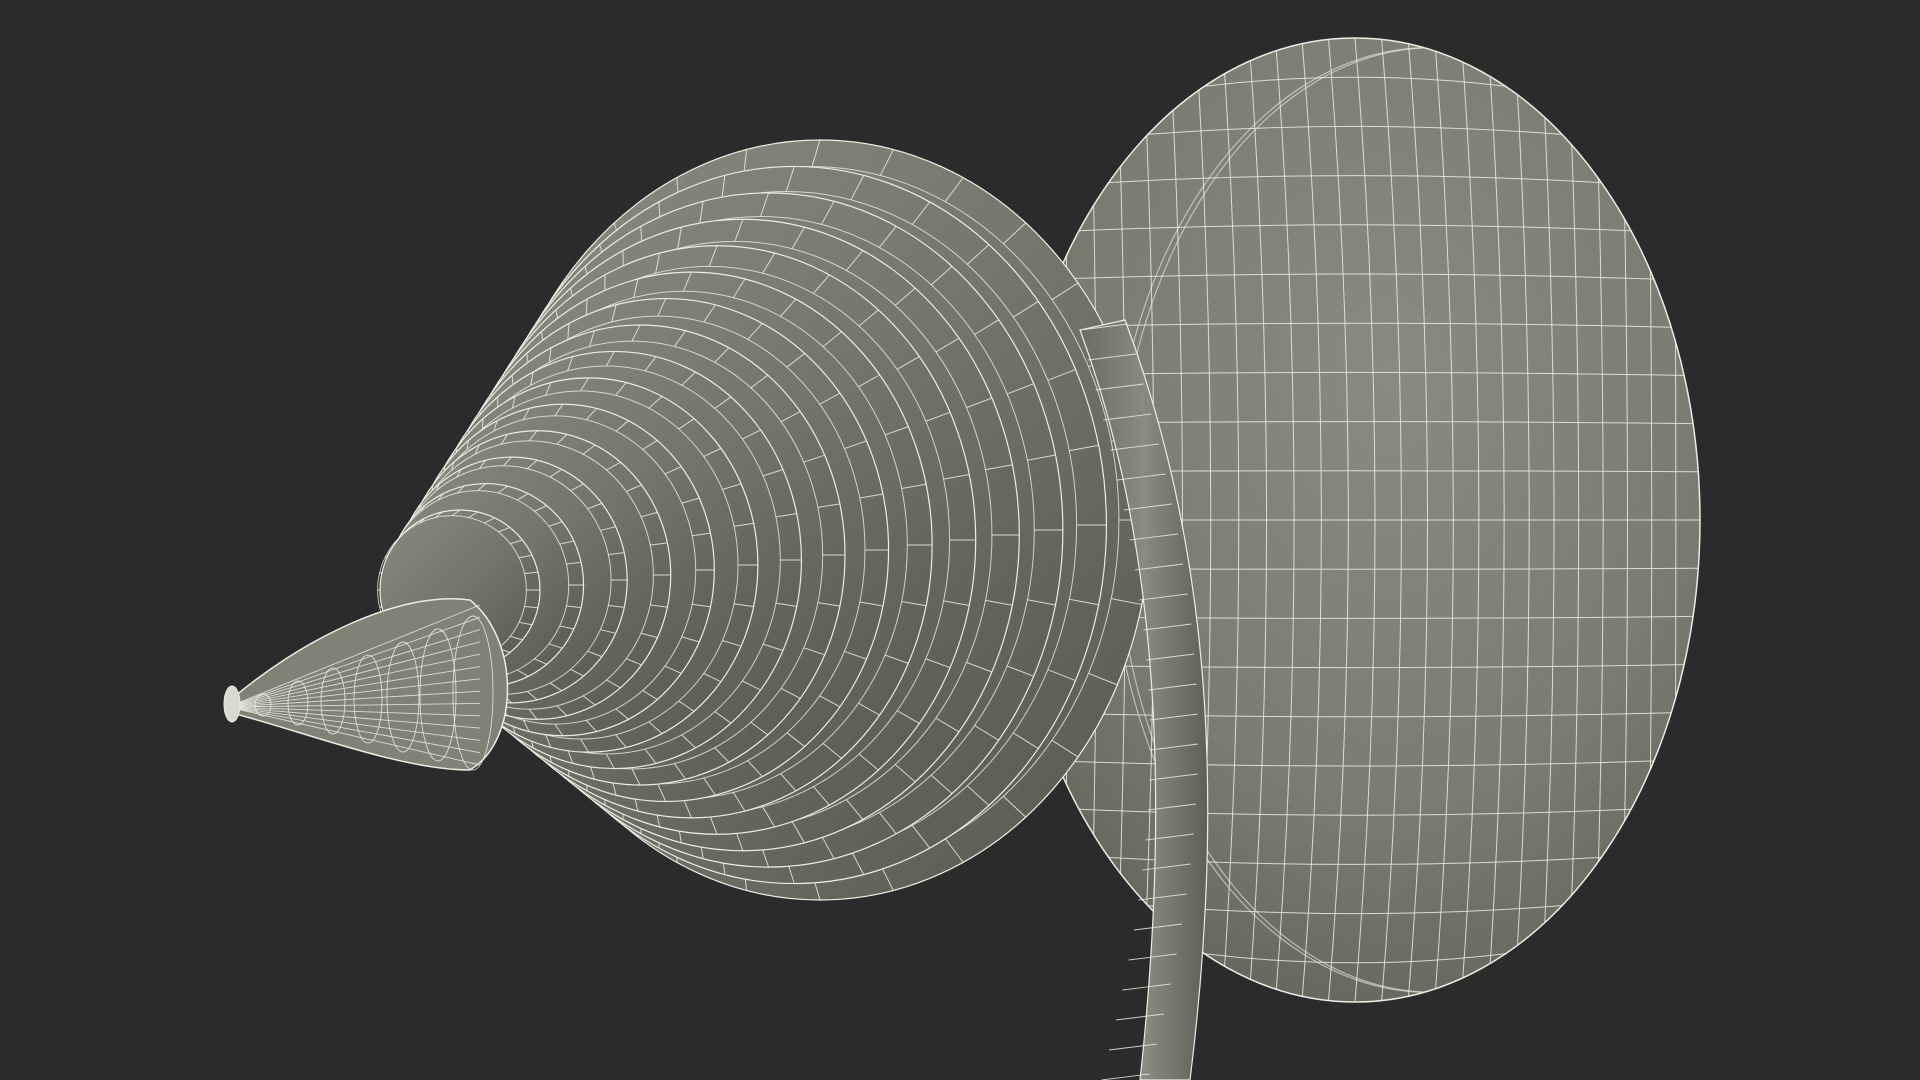  Describe the element at coordinates (232, 704) in the screenshot. I see `drill-tip-point` at that location.